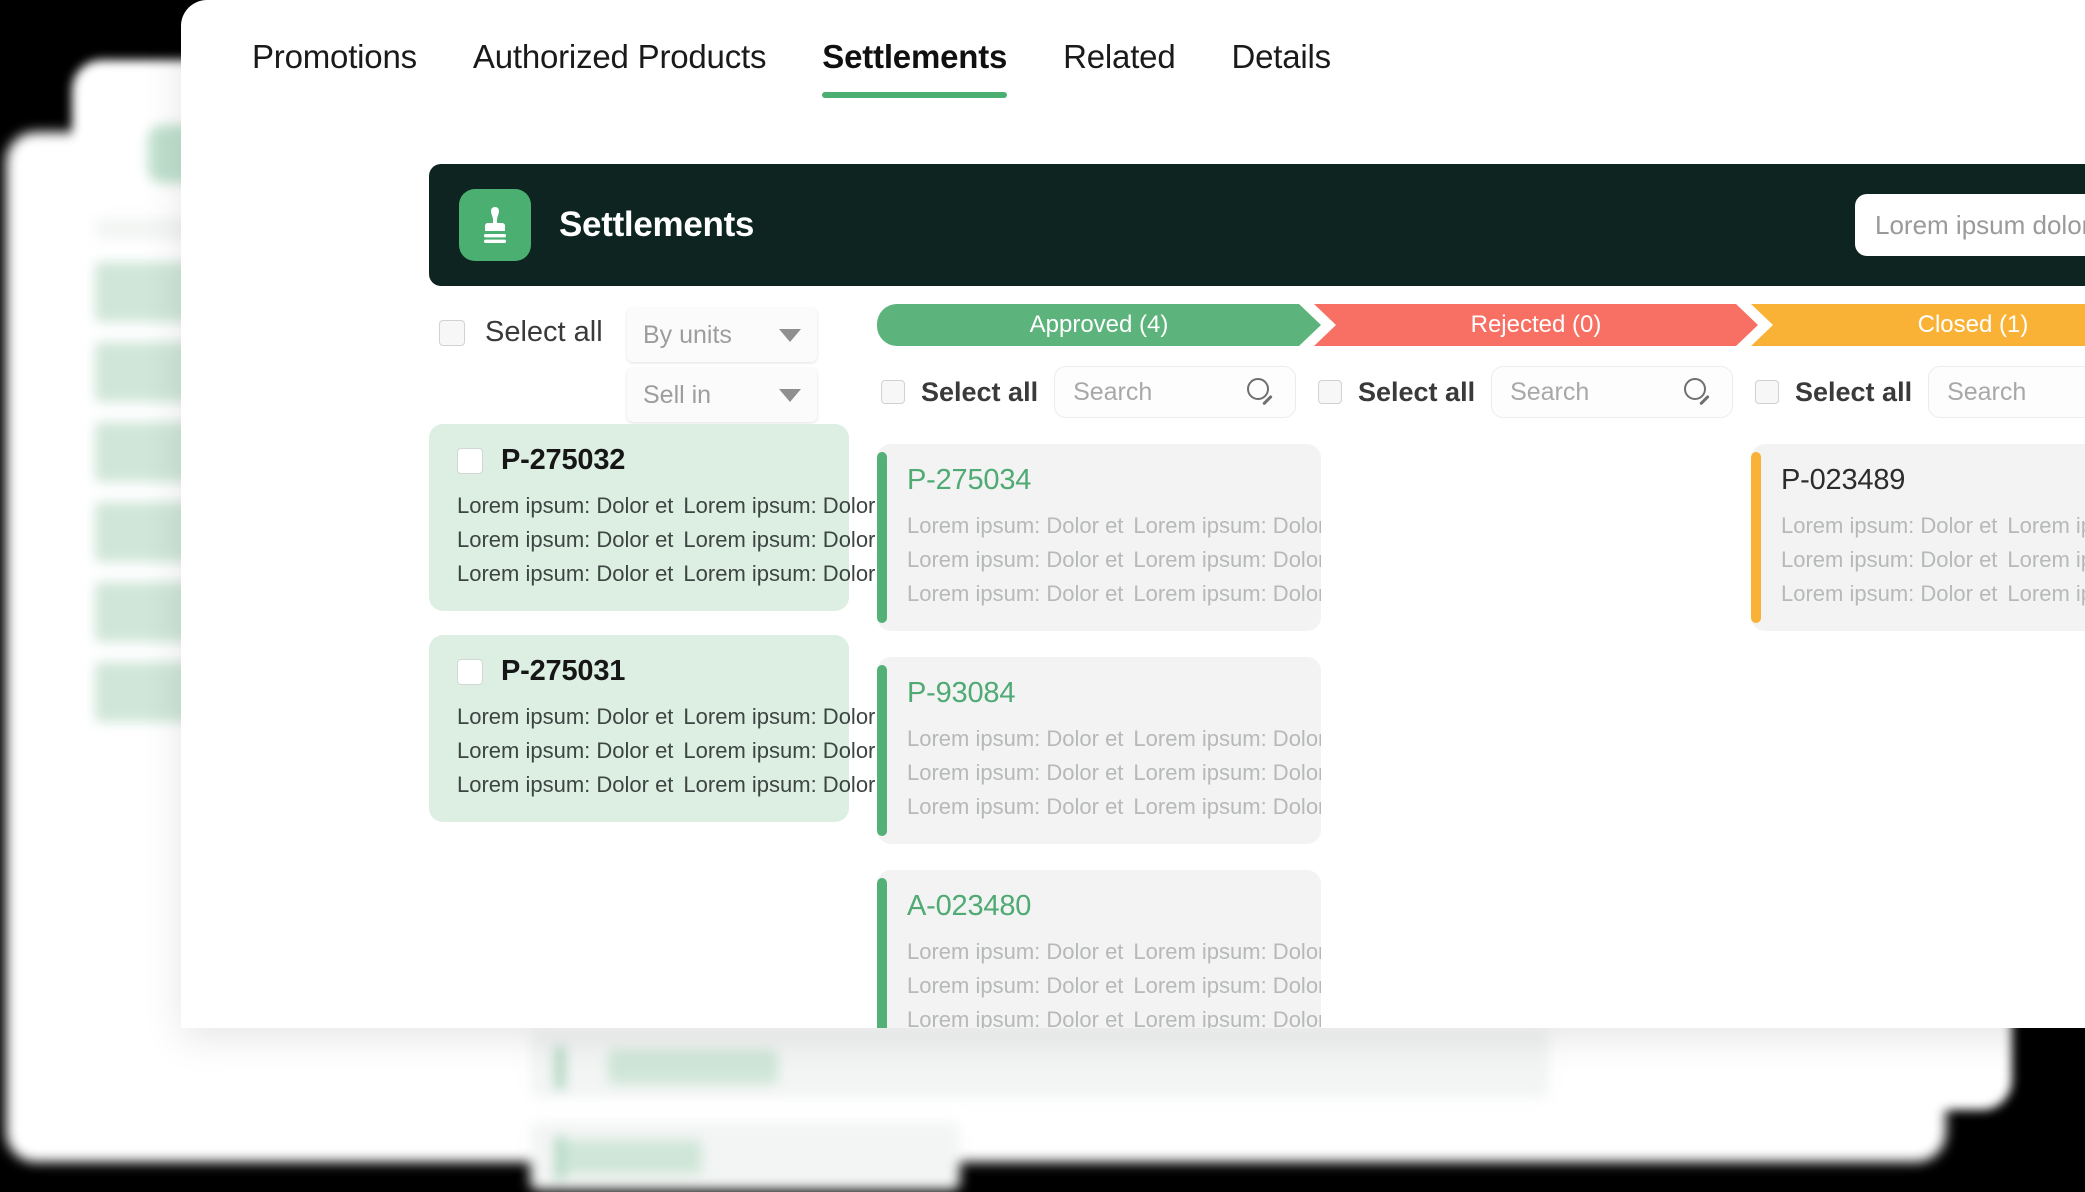  Describe the element at coordinates (790, 395) in the screenshot. I see `chevron-down-icon` at that location.